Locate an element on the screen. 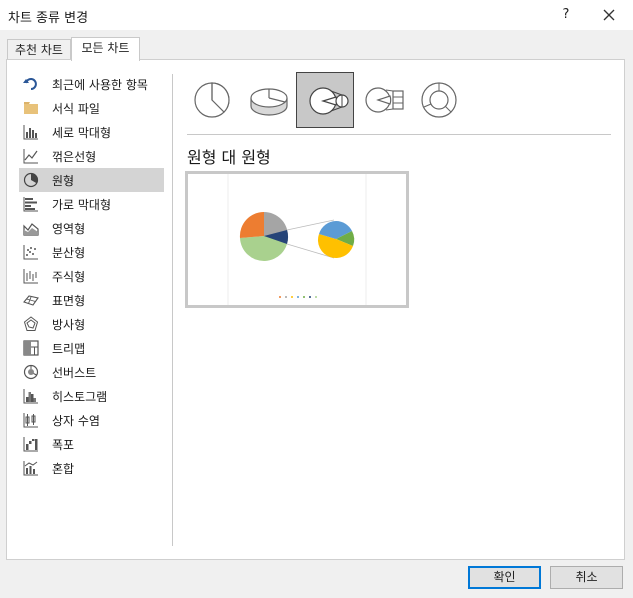 The width and height of the screenshot is (633, 598). sidebar-item-bar: 가로 막대형 is located at coordinates (91, 204).